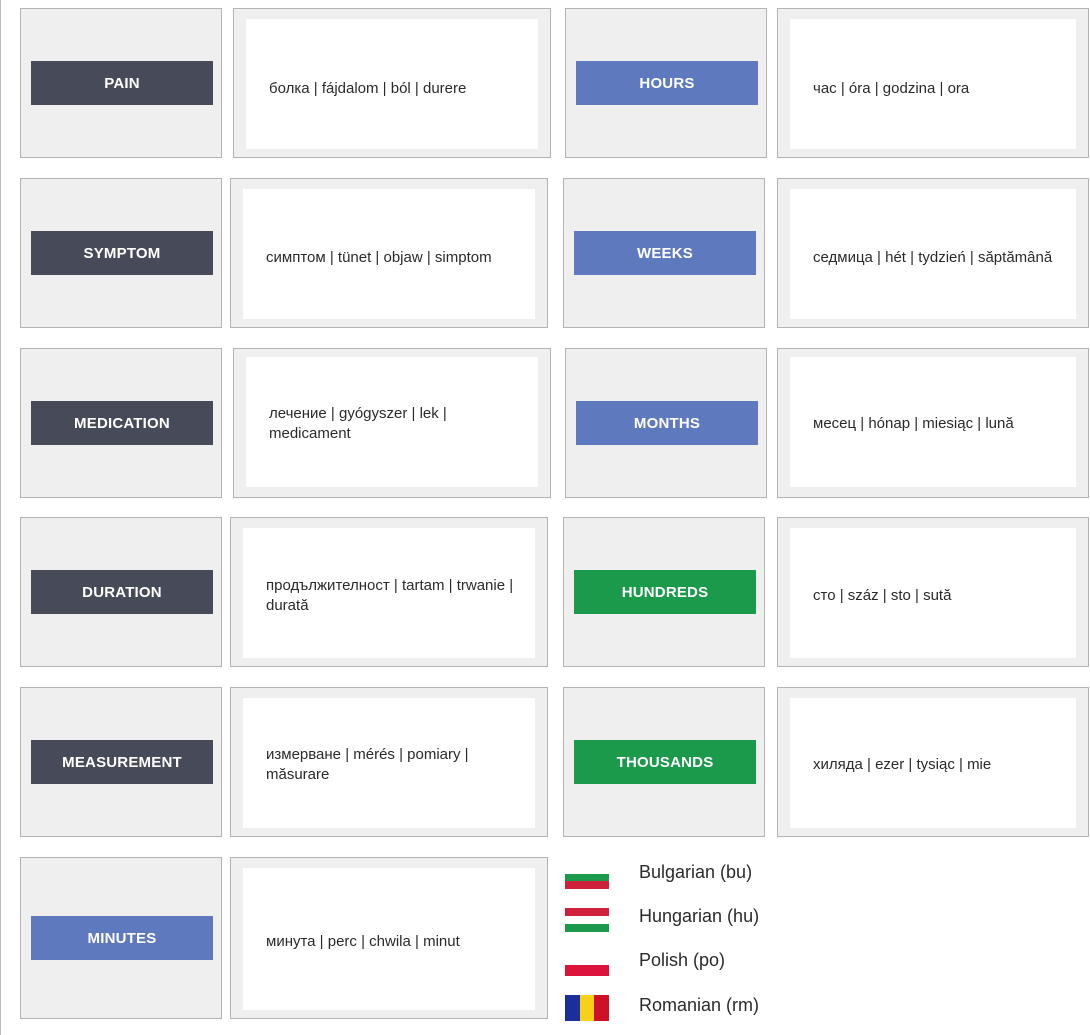 Image resolution: width=1090 pixels, height=1035 pixels. What do you see at coordinates (902, 764) in the screenshot?
I see `translation-text: хиляда | ezer | tysiąc | mie` at bounding box center [902, 764].